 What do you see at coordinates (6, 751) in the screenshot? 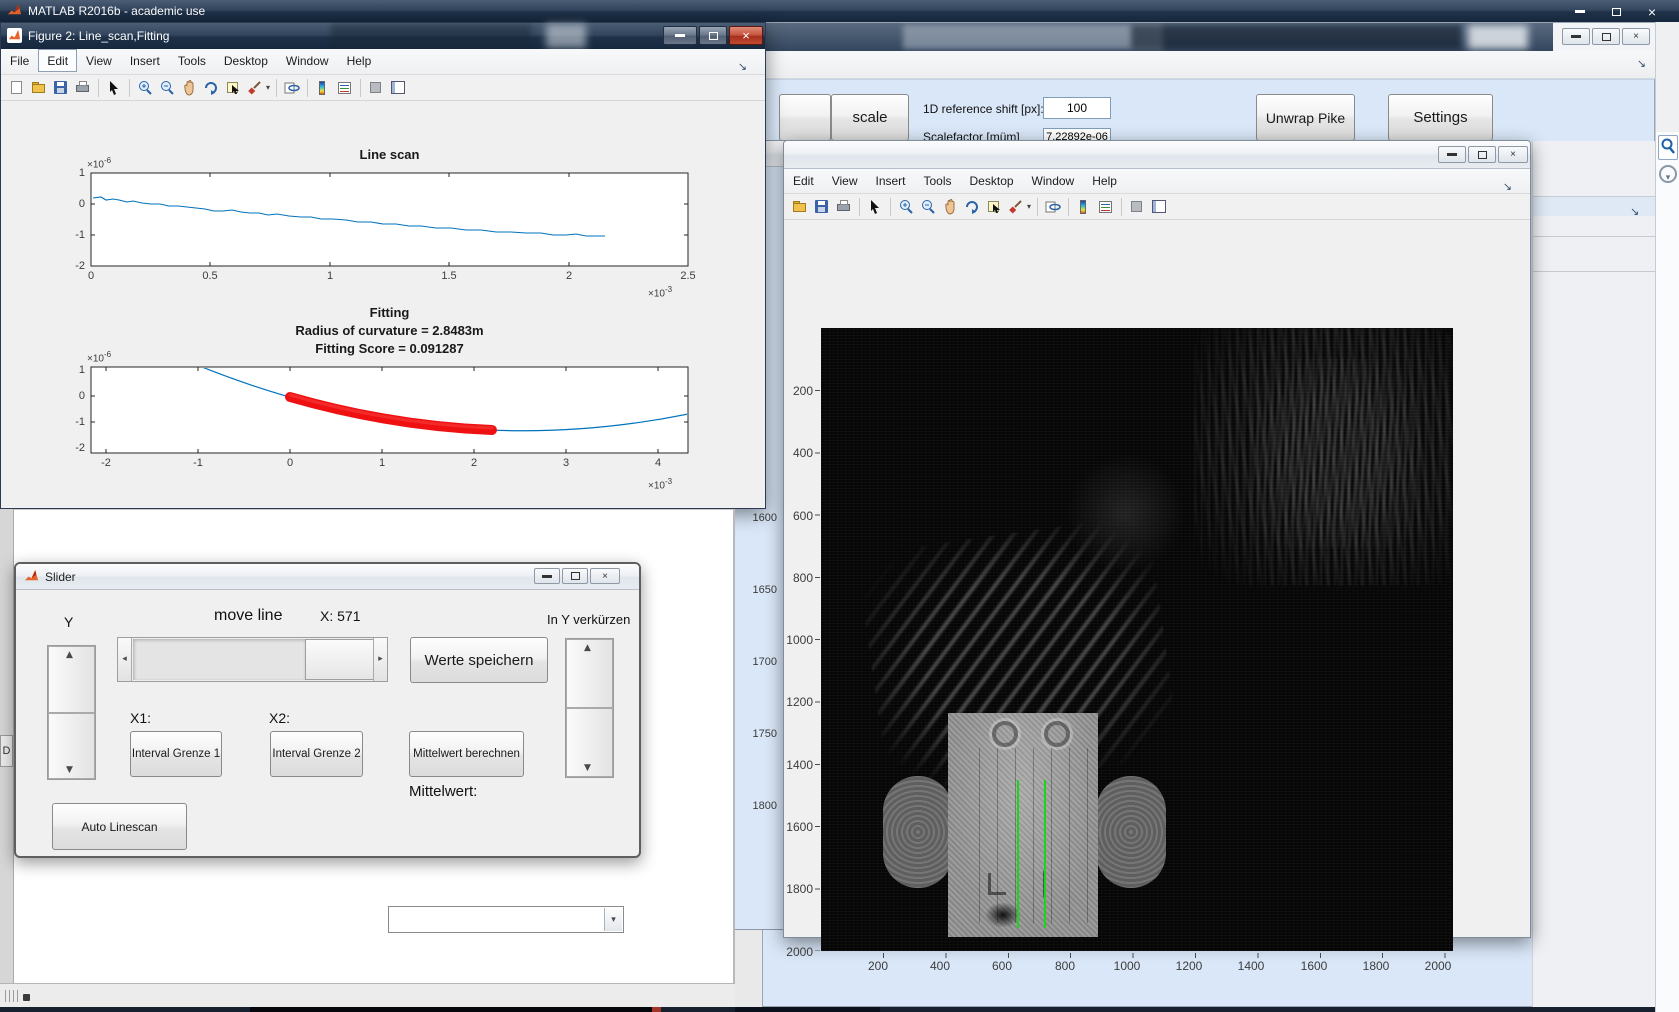
I see `dock-tab: D` at bounding box center [6, 751].